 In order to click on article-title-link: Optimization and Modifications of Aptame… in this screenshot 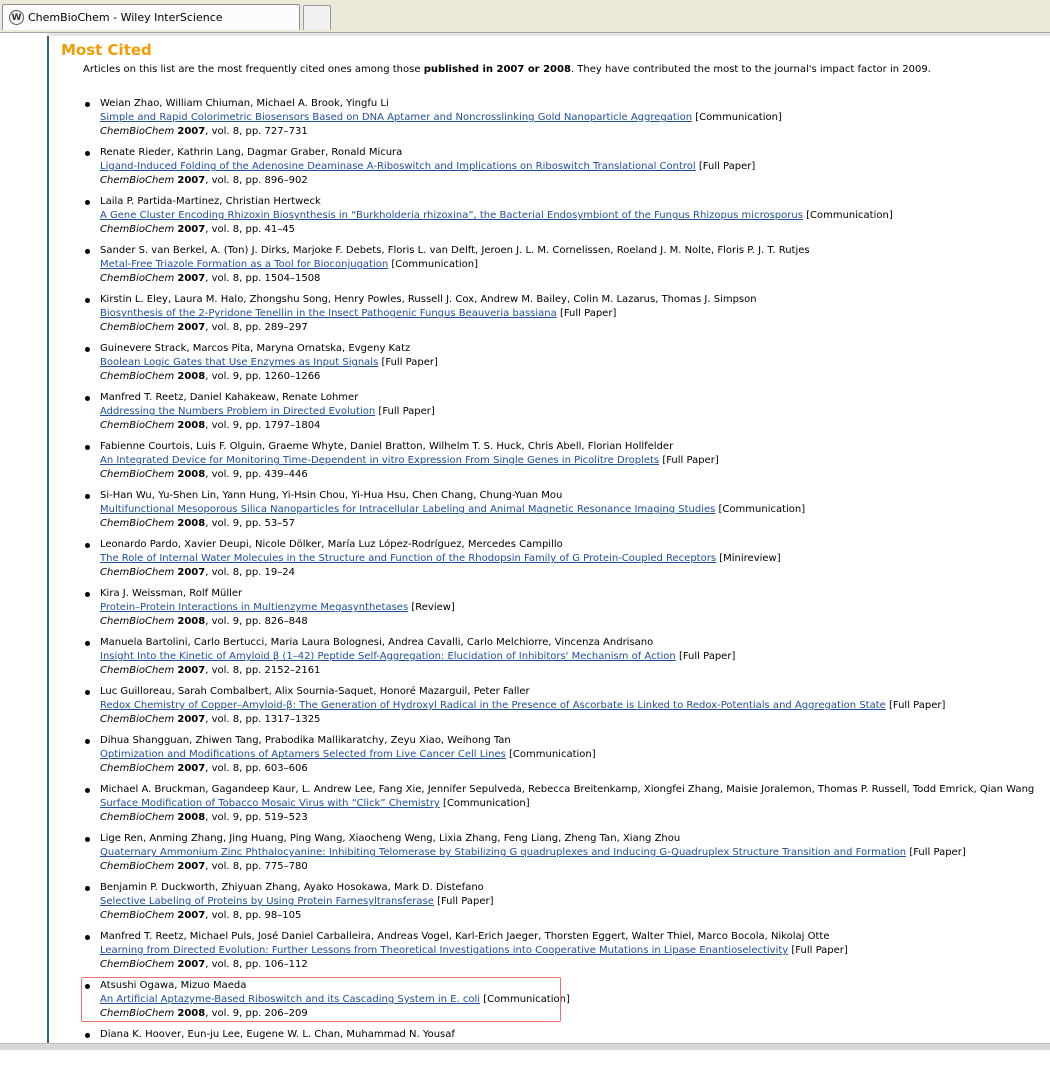, I will do `click(303, 754)`.